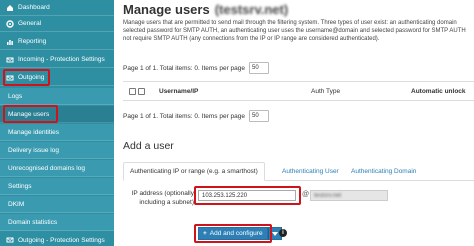  I want to click on sidebar-item-dkim: DKIM, so click(57, 204).